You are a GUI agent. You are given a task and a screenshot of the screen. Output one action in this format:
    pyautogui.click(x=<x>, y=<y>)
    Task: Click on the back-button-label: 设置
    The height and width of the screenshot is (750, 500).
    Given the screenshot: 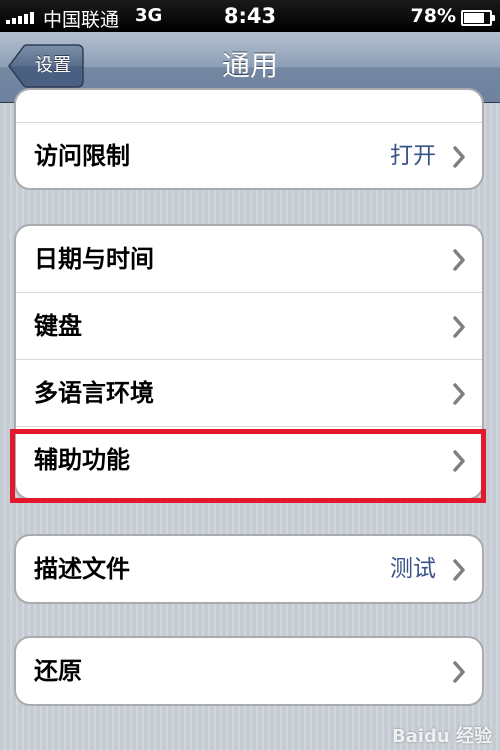 What is the action you would take?
    pyautogui.click(x=53, y=65)
    